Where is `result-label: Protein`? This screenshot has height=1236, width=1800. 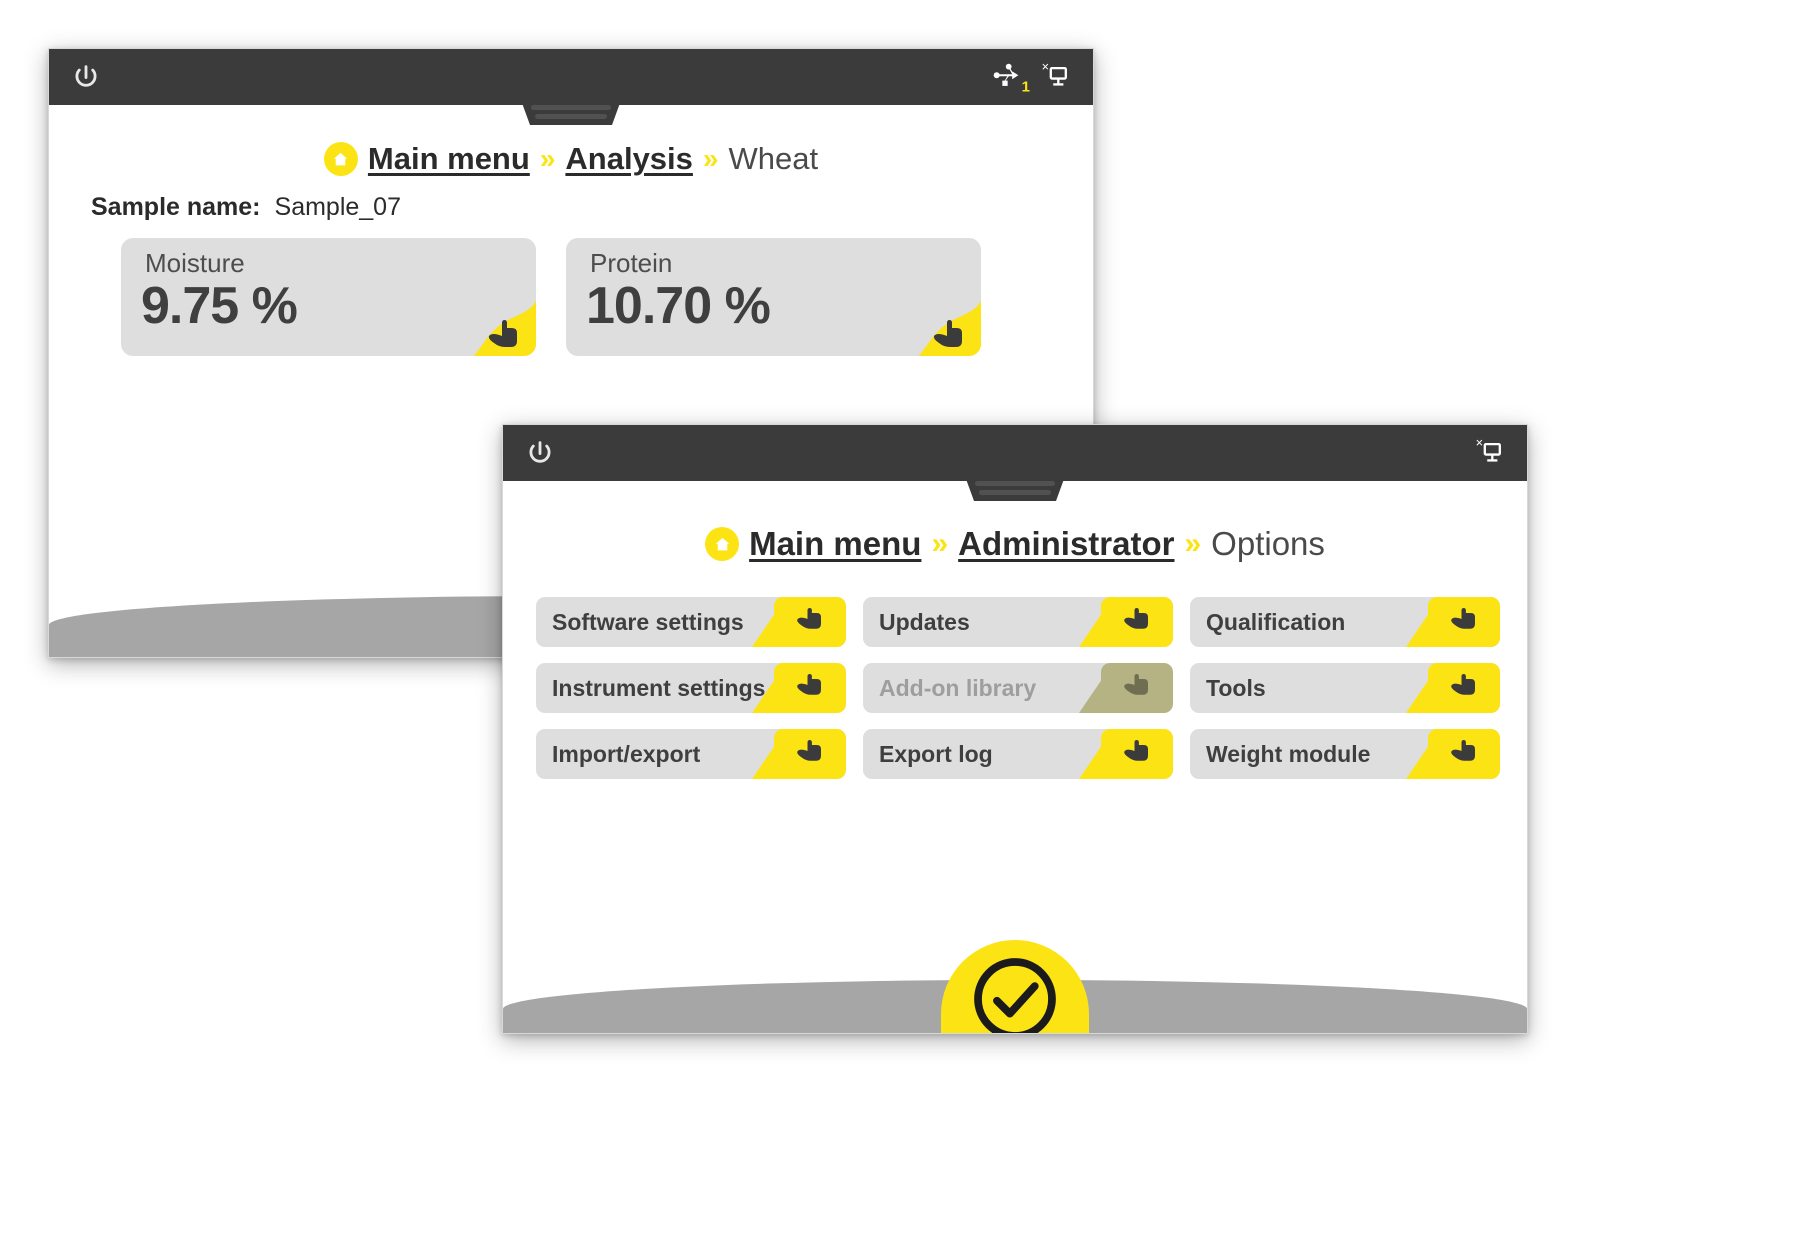
result-label: Protein is located at coordinates (631, 263).